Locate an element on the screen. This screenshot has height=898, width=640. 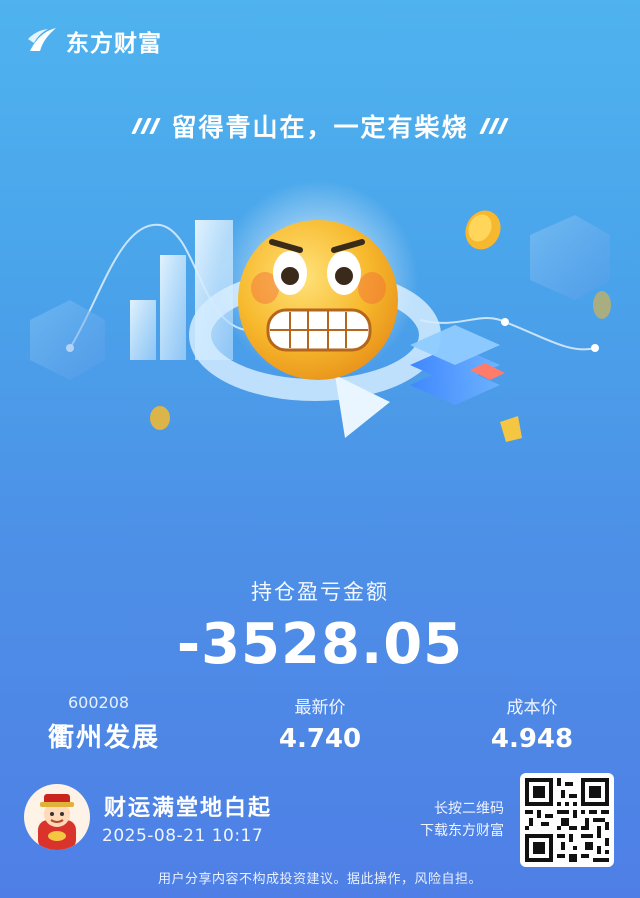
qr-code is located at coordinates (567, 820).